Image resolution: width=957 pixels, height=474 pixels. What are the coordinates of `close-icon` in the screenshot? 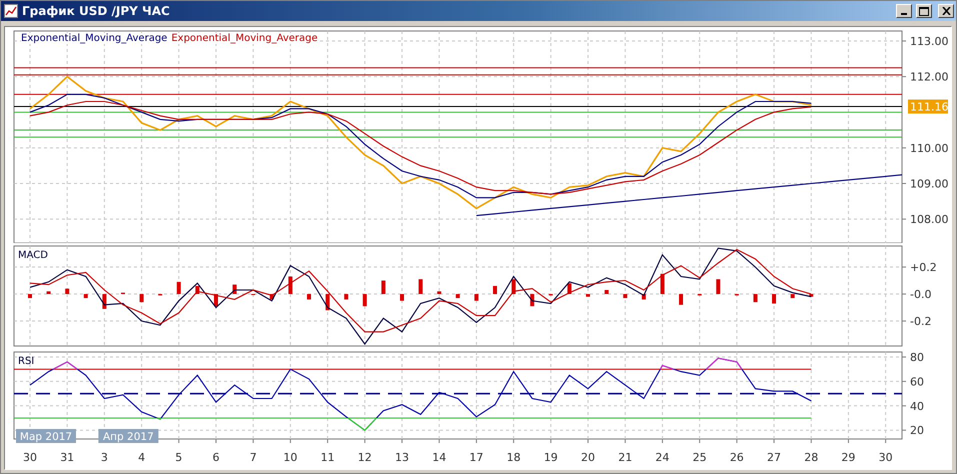 It's located at (946, 11).